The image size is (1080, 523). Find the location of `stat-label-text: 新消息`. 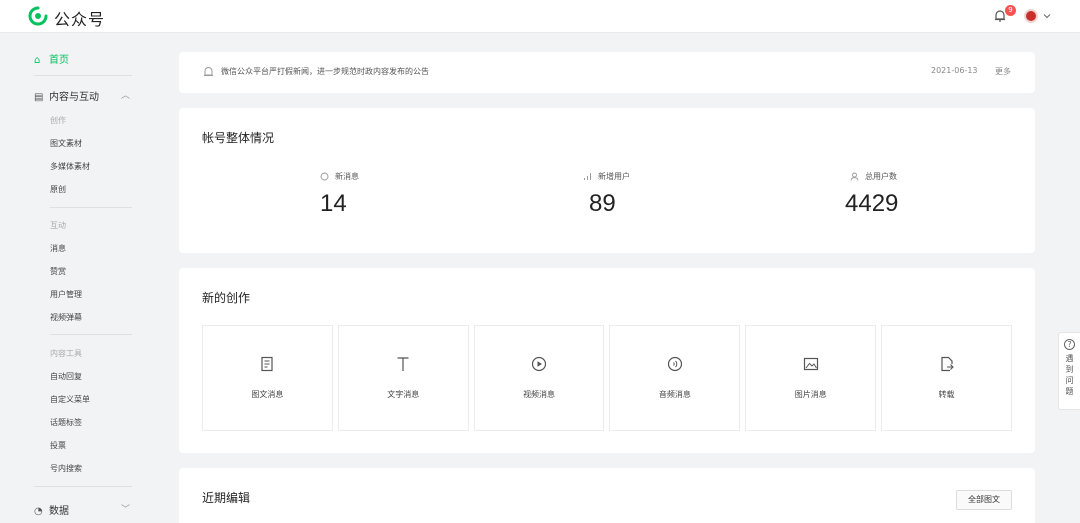

stat-label-text: 新消息 is located at coordinates (347, 176).